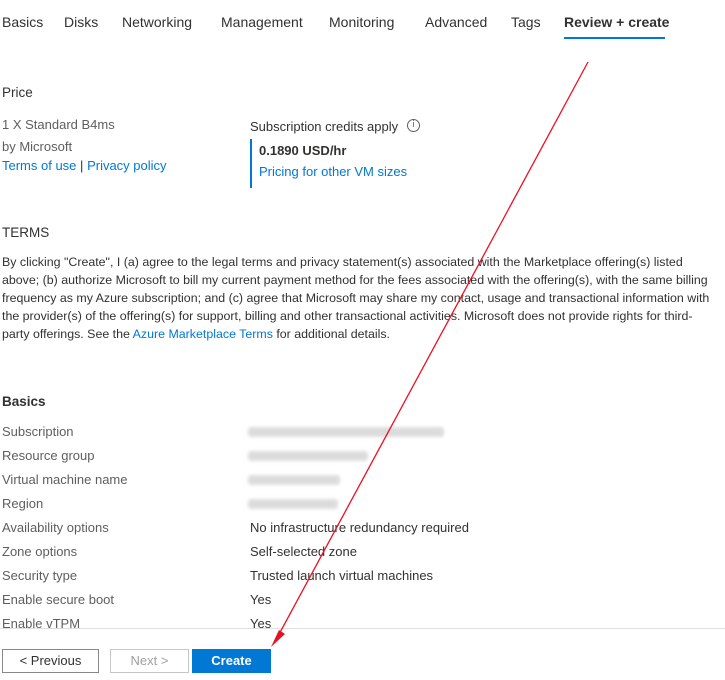 The height and width of the screenshot is (680, 725). Describe the element at coordinates (50, 661) in the screenshot. I see `previous-button: < Previous` at that location.